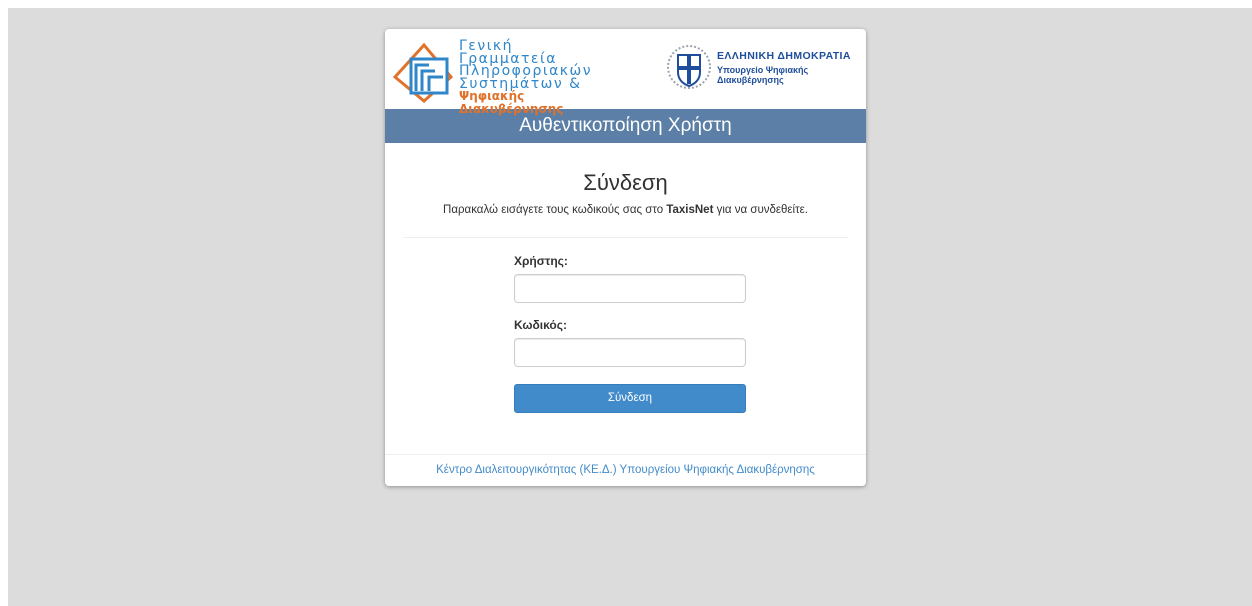  Describe the element at coordinates (630, 352) in the screenshot. I see `password-input` at that location.